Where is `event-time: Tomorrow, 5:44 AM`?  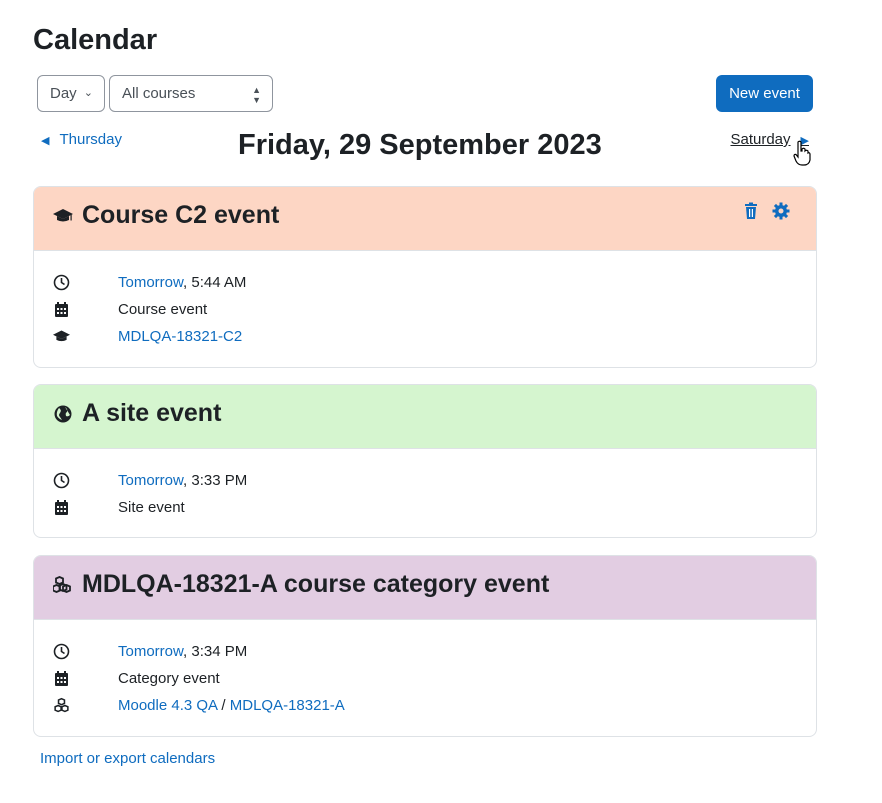
event-time: Tomorrow, 5:44 AM is located at coordinates (182, 282).